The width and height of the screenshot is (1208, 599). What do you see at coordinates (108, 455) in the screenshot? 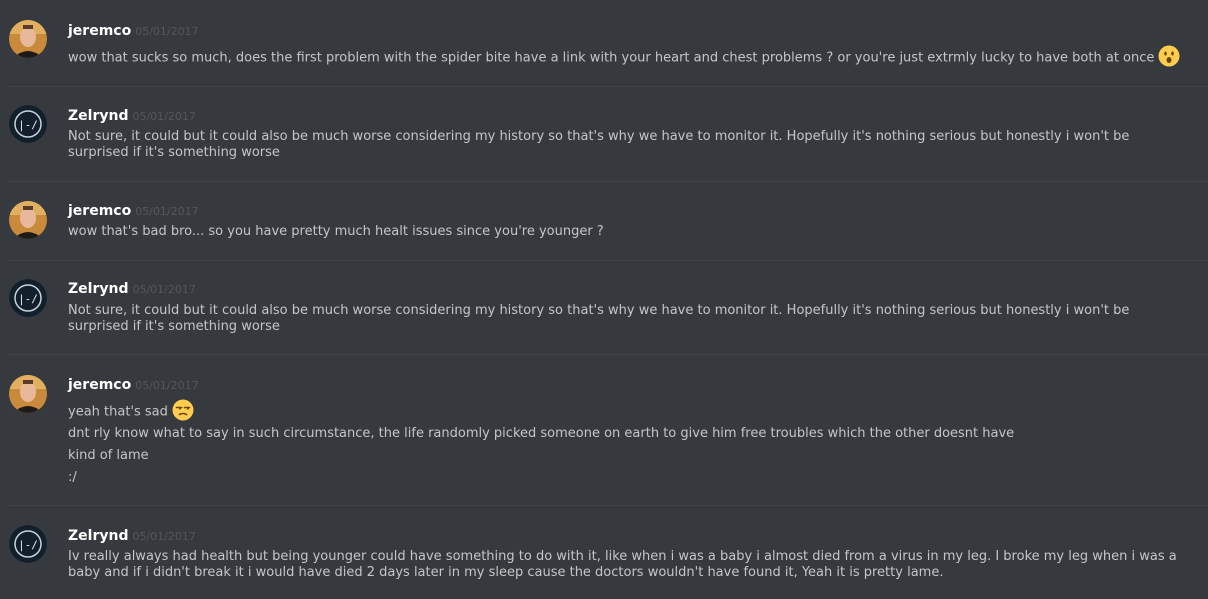
I see `message-text: kind of lame` at bounding box center [108, 455].